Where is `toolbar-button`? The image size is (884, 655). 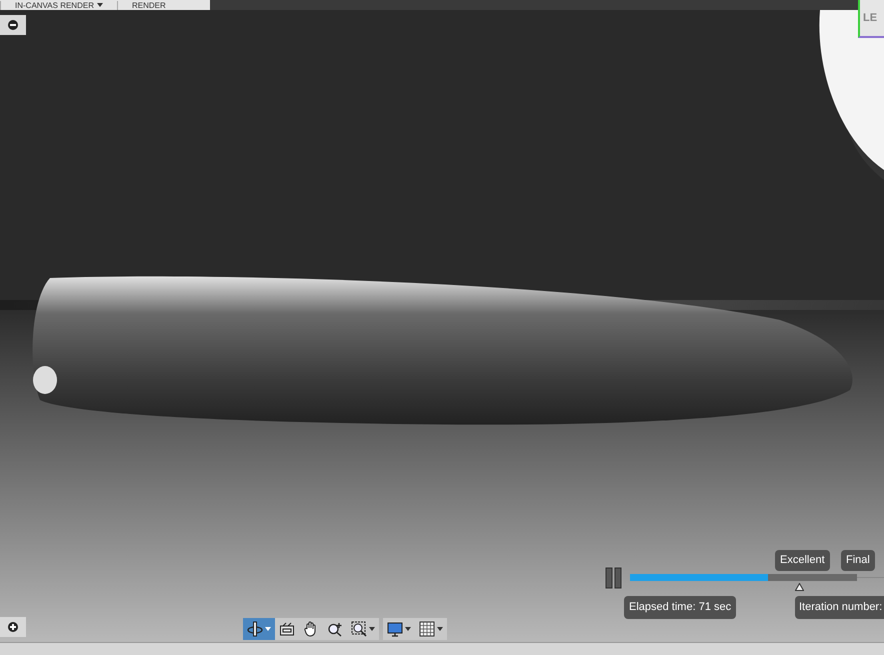
toolbar-button is located at coordinates (259, 629).